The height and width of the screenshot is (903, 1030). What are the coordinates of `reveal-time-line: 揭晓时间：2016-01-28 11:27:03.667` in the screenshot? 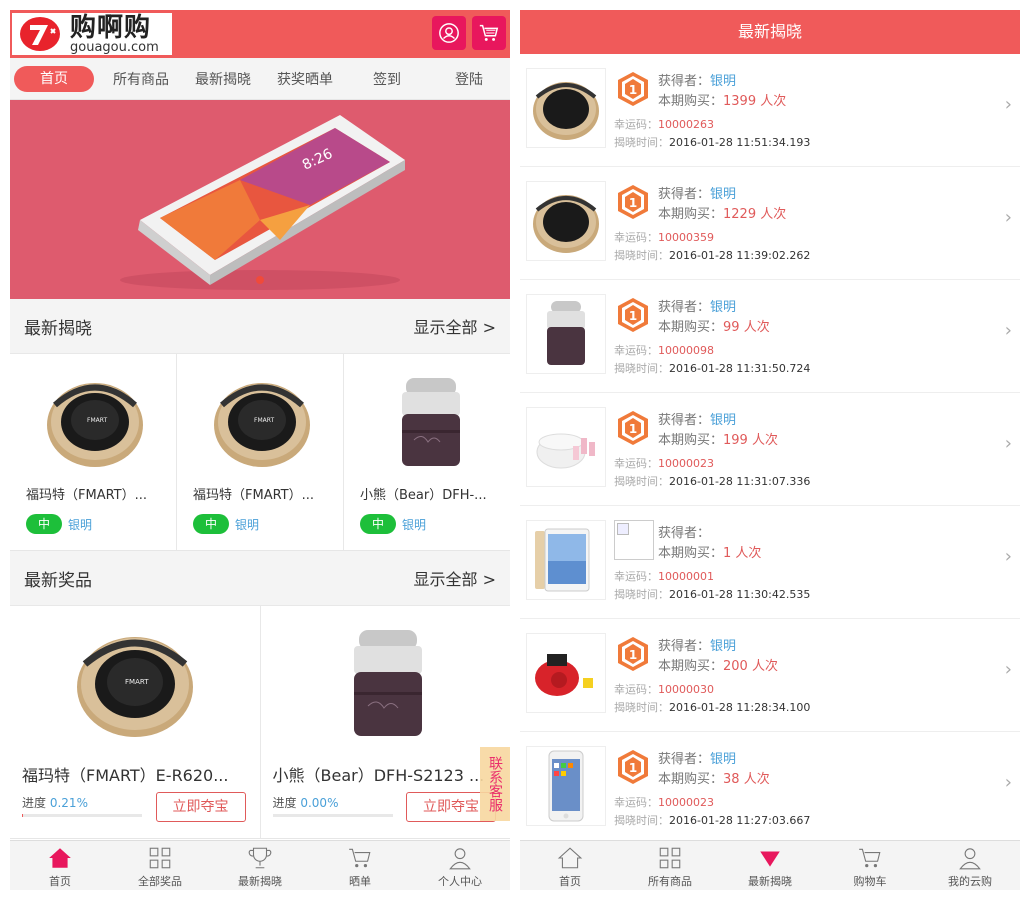 It's located at (712, 820).